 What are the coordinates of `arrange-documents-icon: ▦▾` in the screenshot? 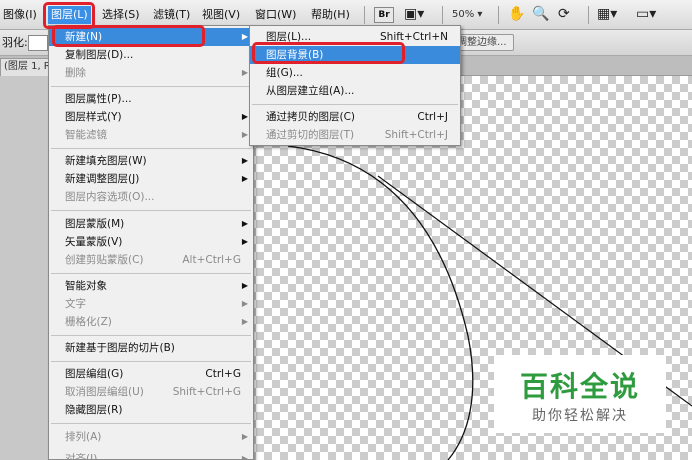 It's located at (607, 14).